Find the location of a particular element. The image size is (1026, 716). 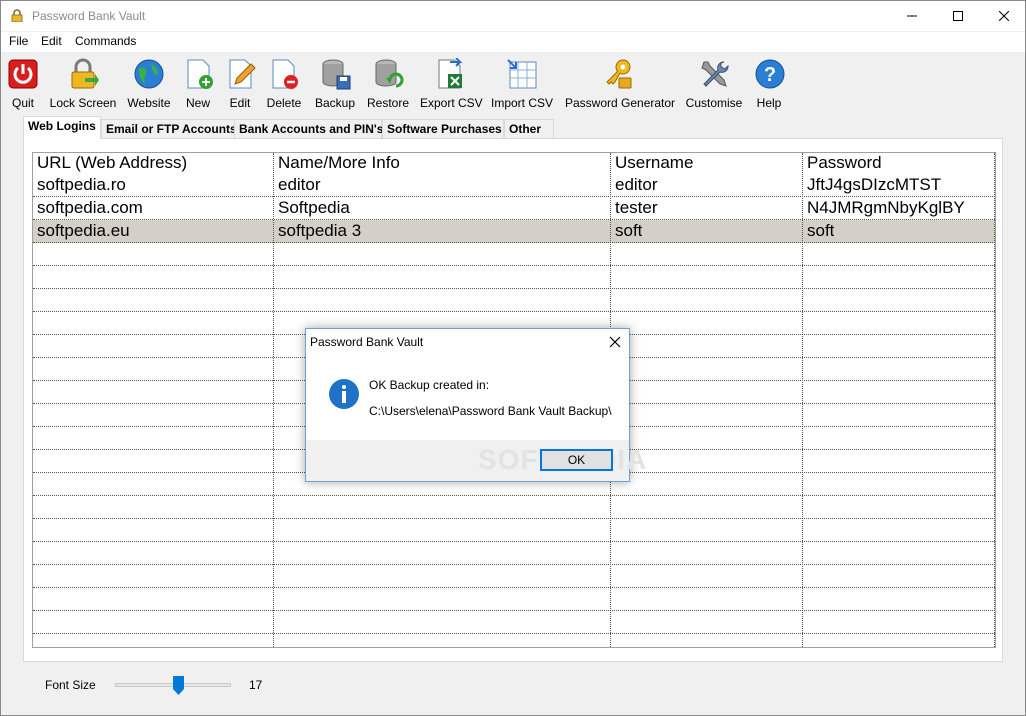

delete-document-icon is located at coordinates (285, 74).